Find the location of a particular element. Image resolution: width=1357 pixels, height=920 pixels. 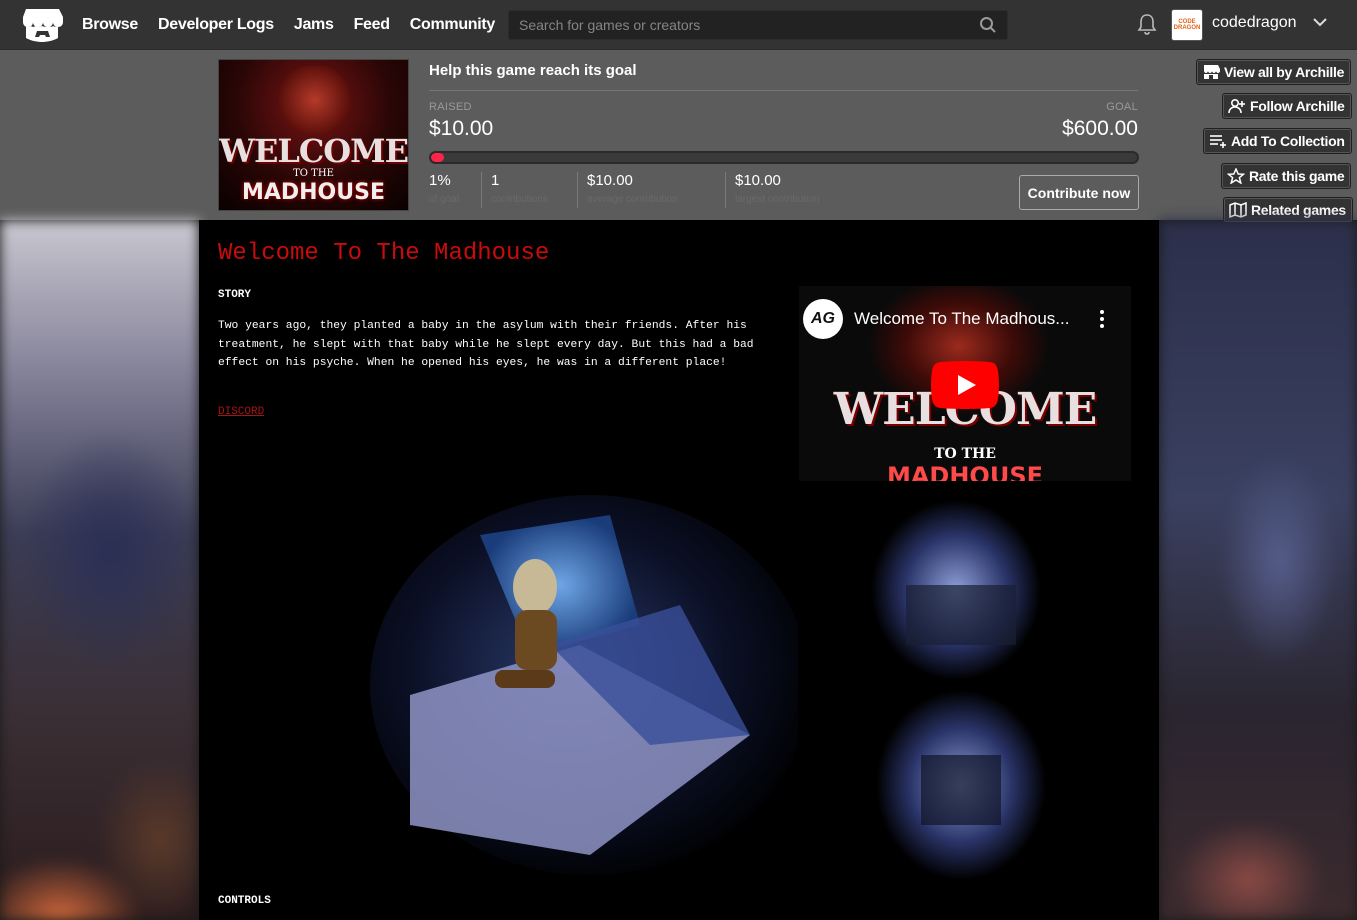

map-icon is located at coordinates (1238, 210).